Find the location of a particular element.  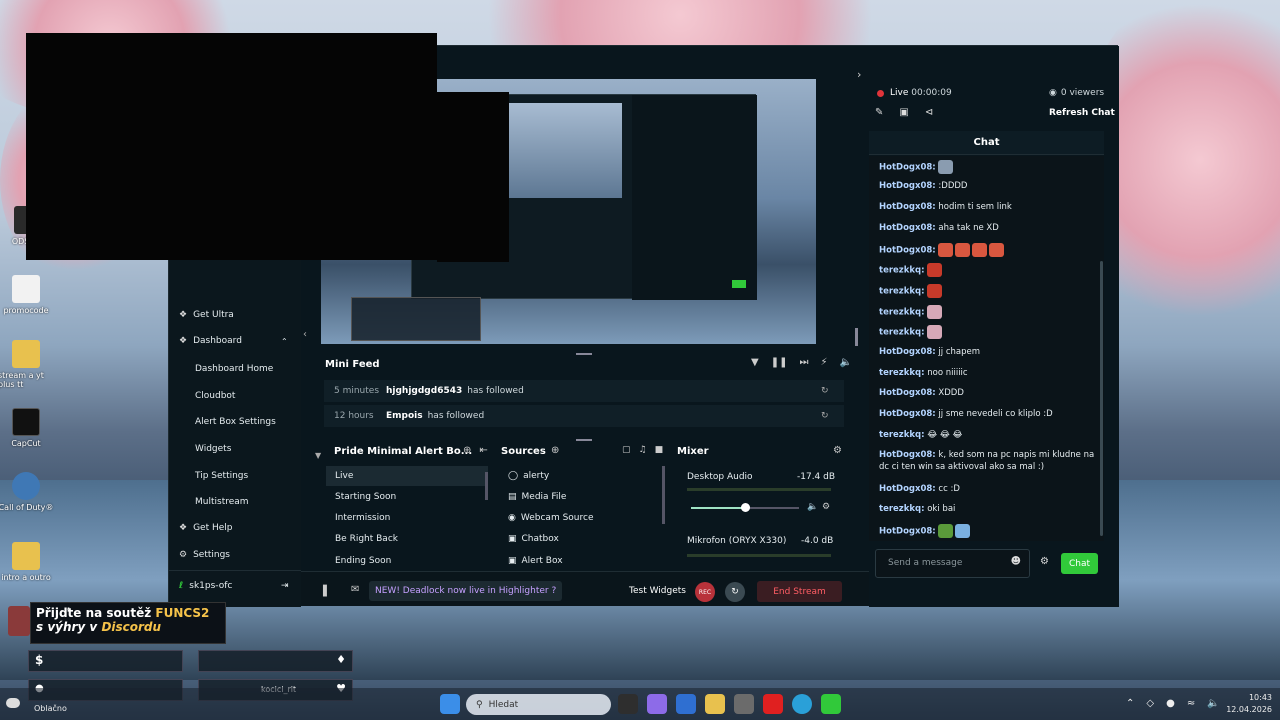

source-item: ◯ alerty is located at coordinates (528, 476).